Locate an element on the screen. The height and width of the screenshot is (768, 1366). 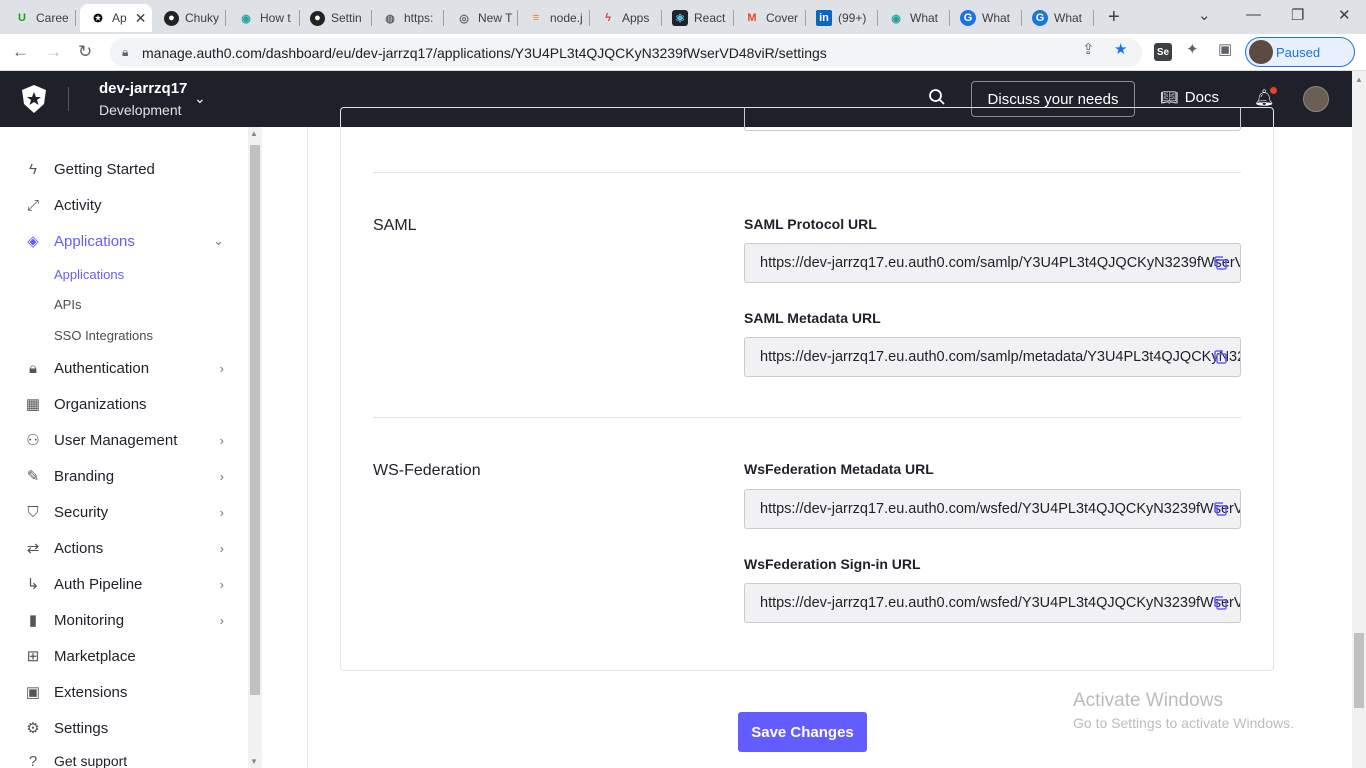
browser-tab: ◉ How t is located at coordinates (264, 18).